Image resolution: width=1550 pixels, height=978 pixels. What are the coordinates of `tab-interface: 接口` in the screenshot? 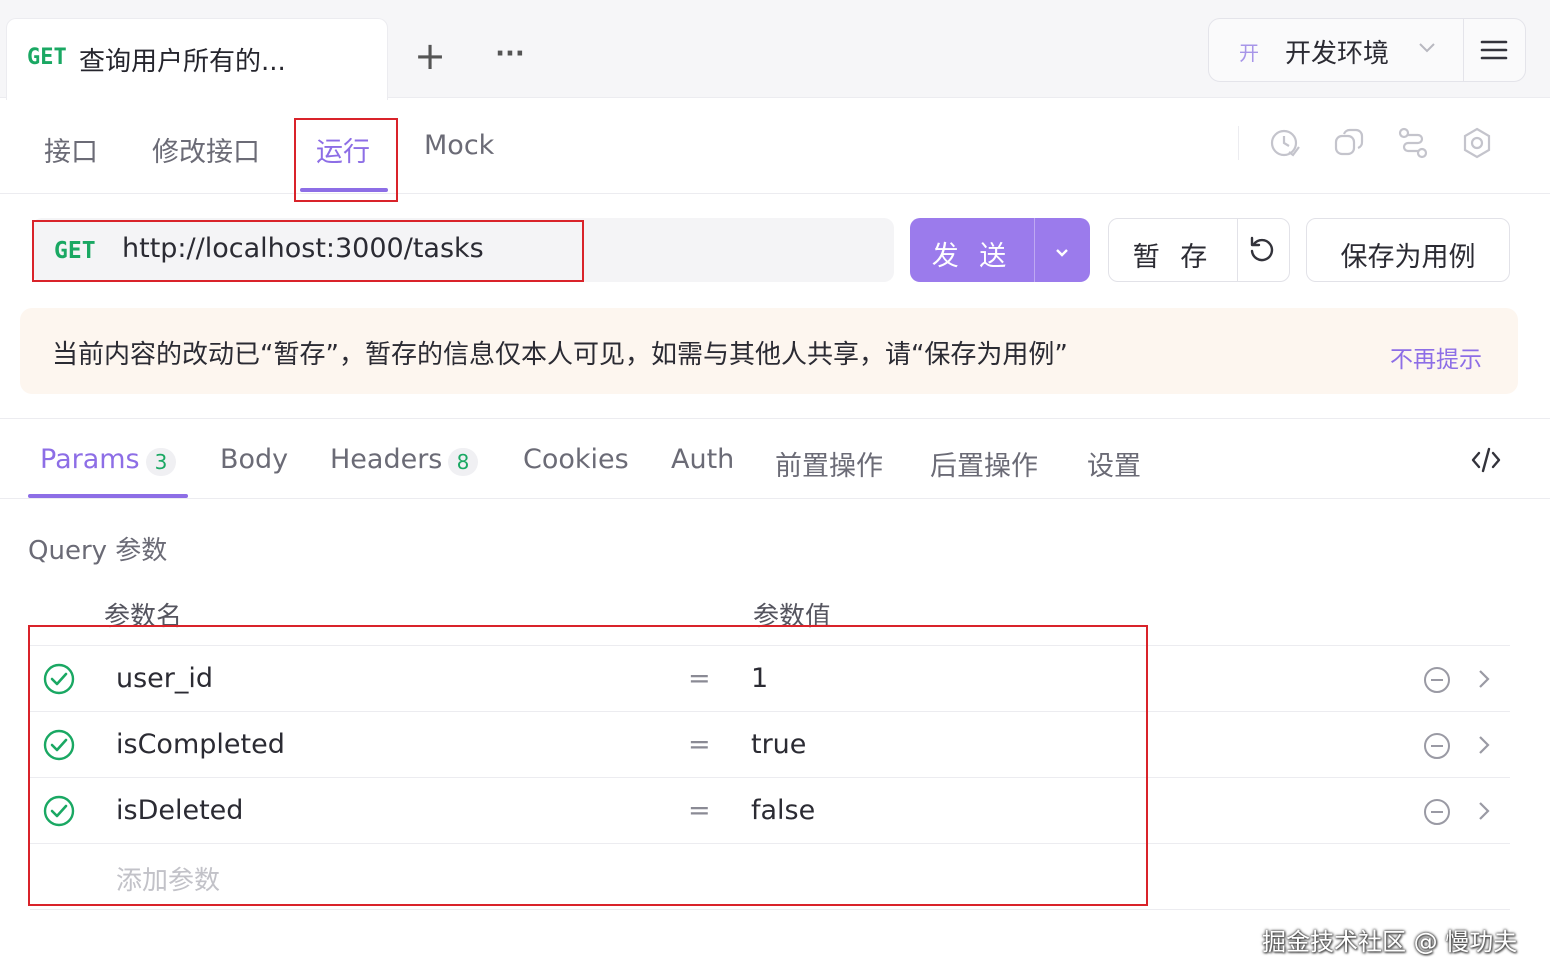 It's located at (71, 149).